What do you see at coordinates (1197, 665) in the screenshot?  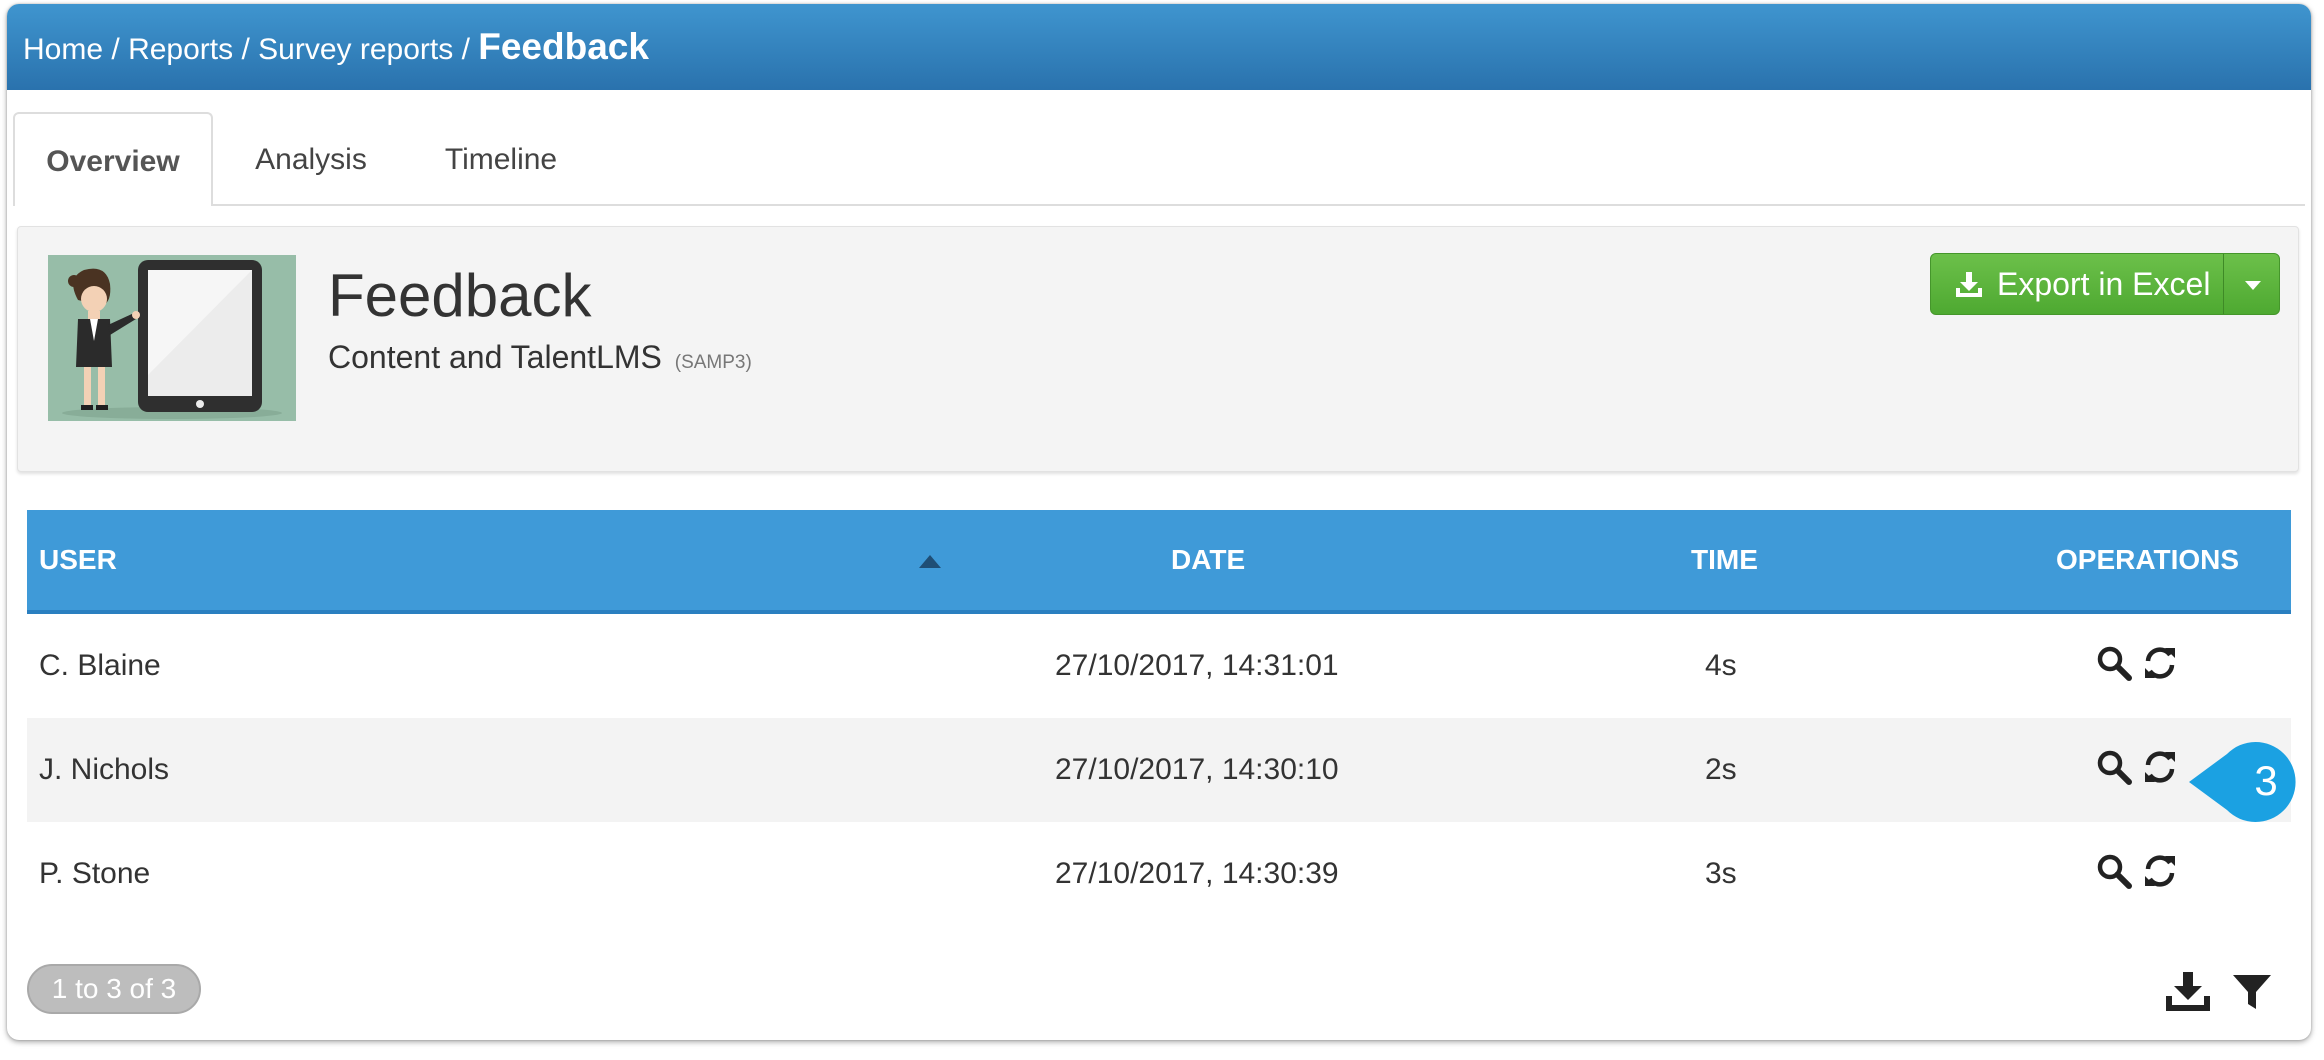 I see `date-cell: 27/10/2017, 14:31:01` at bounding box center [1197, 665].